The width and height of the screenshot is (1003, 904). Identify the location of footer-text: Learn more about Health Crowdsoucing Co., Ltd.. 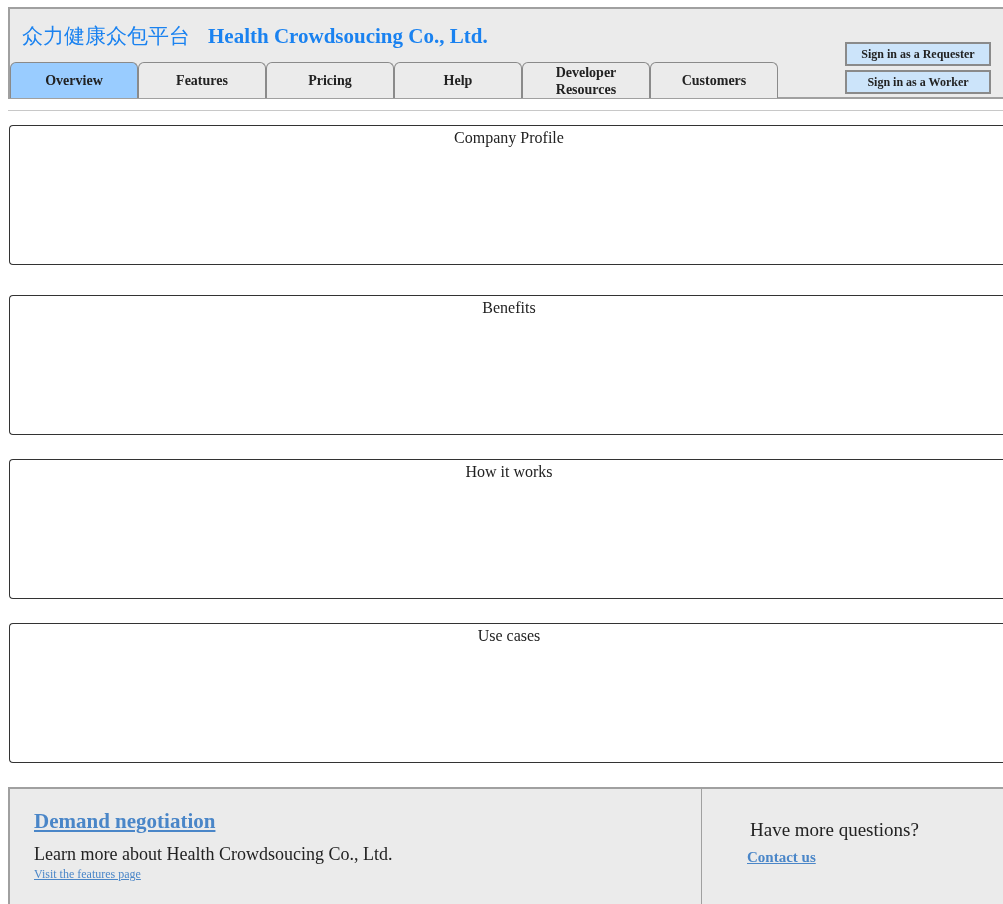
(213, 854).